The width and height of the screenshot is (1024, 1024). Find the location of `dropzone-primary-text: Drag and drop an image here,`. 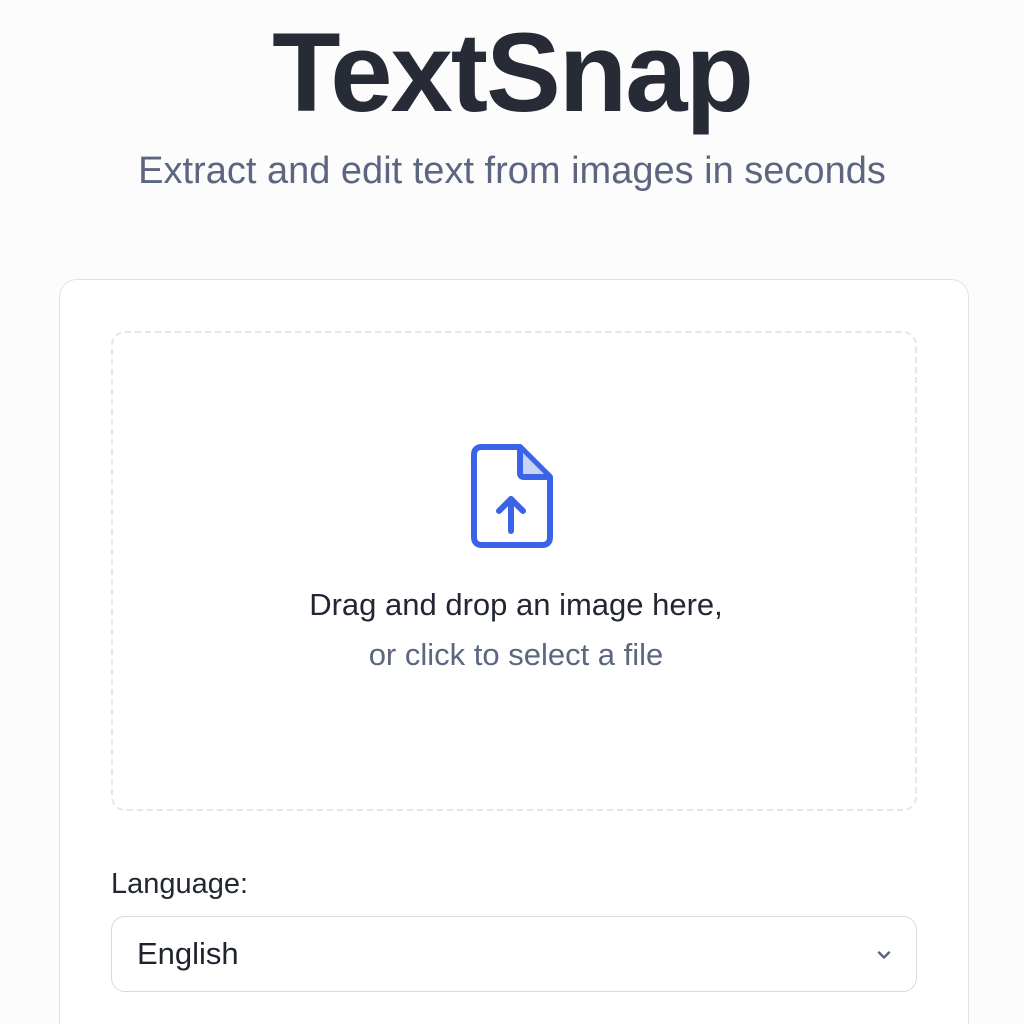

dropzone-primary-text: Drag and drop an image here, is located at coordinates (516, 604).